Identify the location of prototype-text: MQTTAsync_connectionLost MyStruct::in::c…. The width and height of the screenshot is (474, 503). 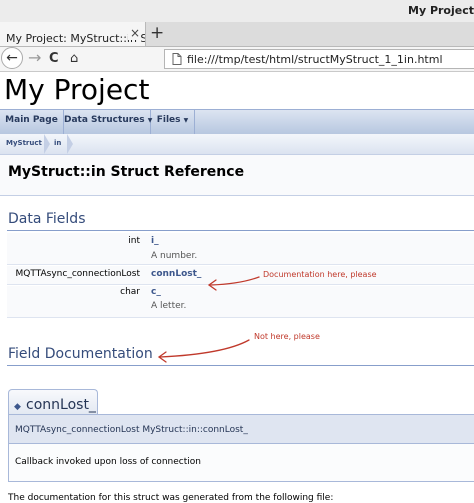
(131, 430).